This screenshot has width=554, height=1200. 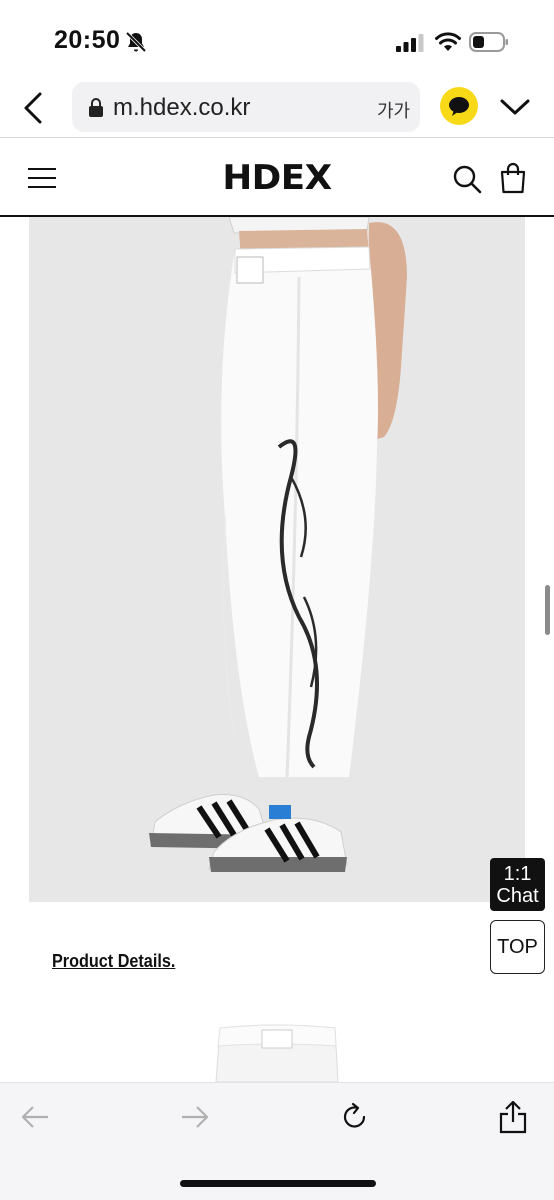 What do you see at coordinates (410, 43) in the screenshot?
I see `signal-icon` at bounding box center [410, 43].